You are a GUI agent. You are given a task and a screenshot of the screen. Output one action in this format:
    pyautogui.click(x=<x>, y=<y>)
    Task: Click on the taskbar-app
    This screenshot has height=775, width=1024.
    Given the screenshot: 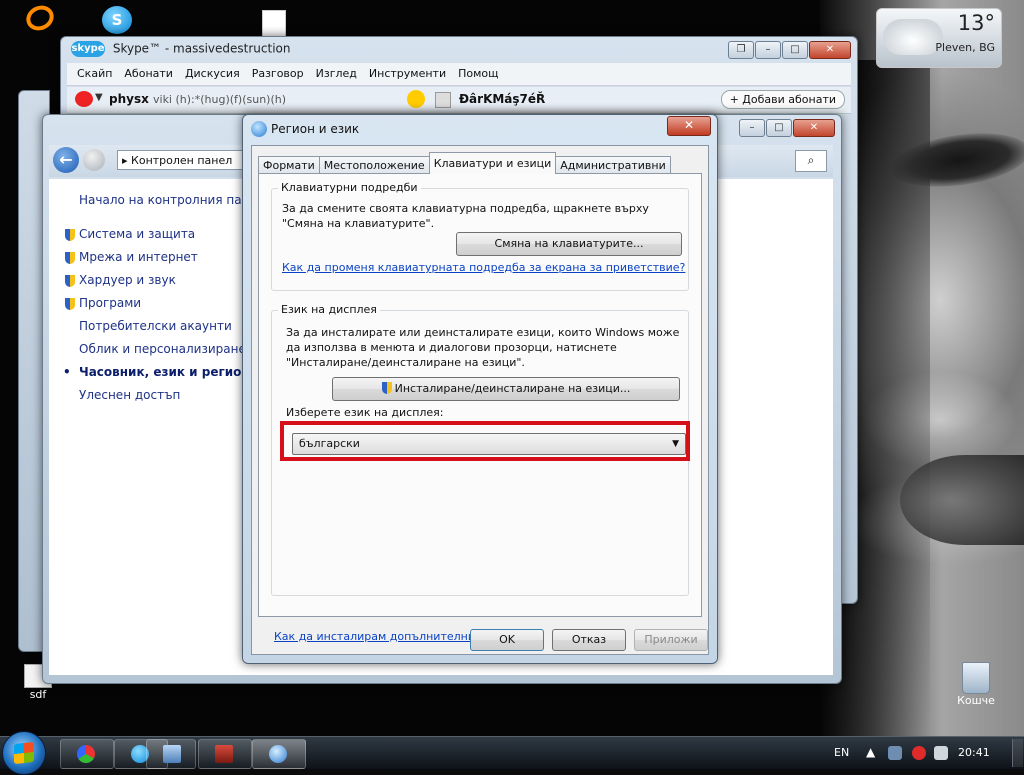 What is the action you would take?
    pyautogui.click(x=225, y=754)
    